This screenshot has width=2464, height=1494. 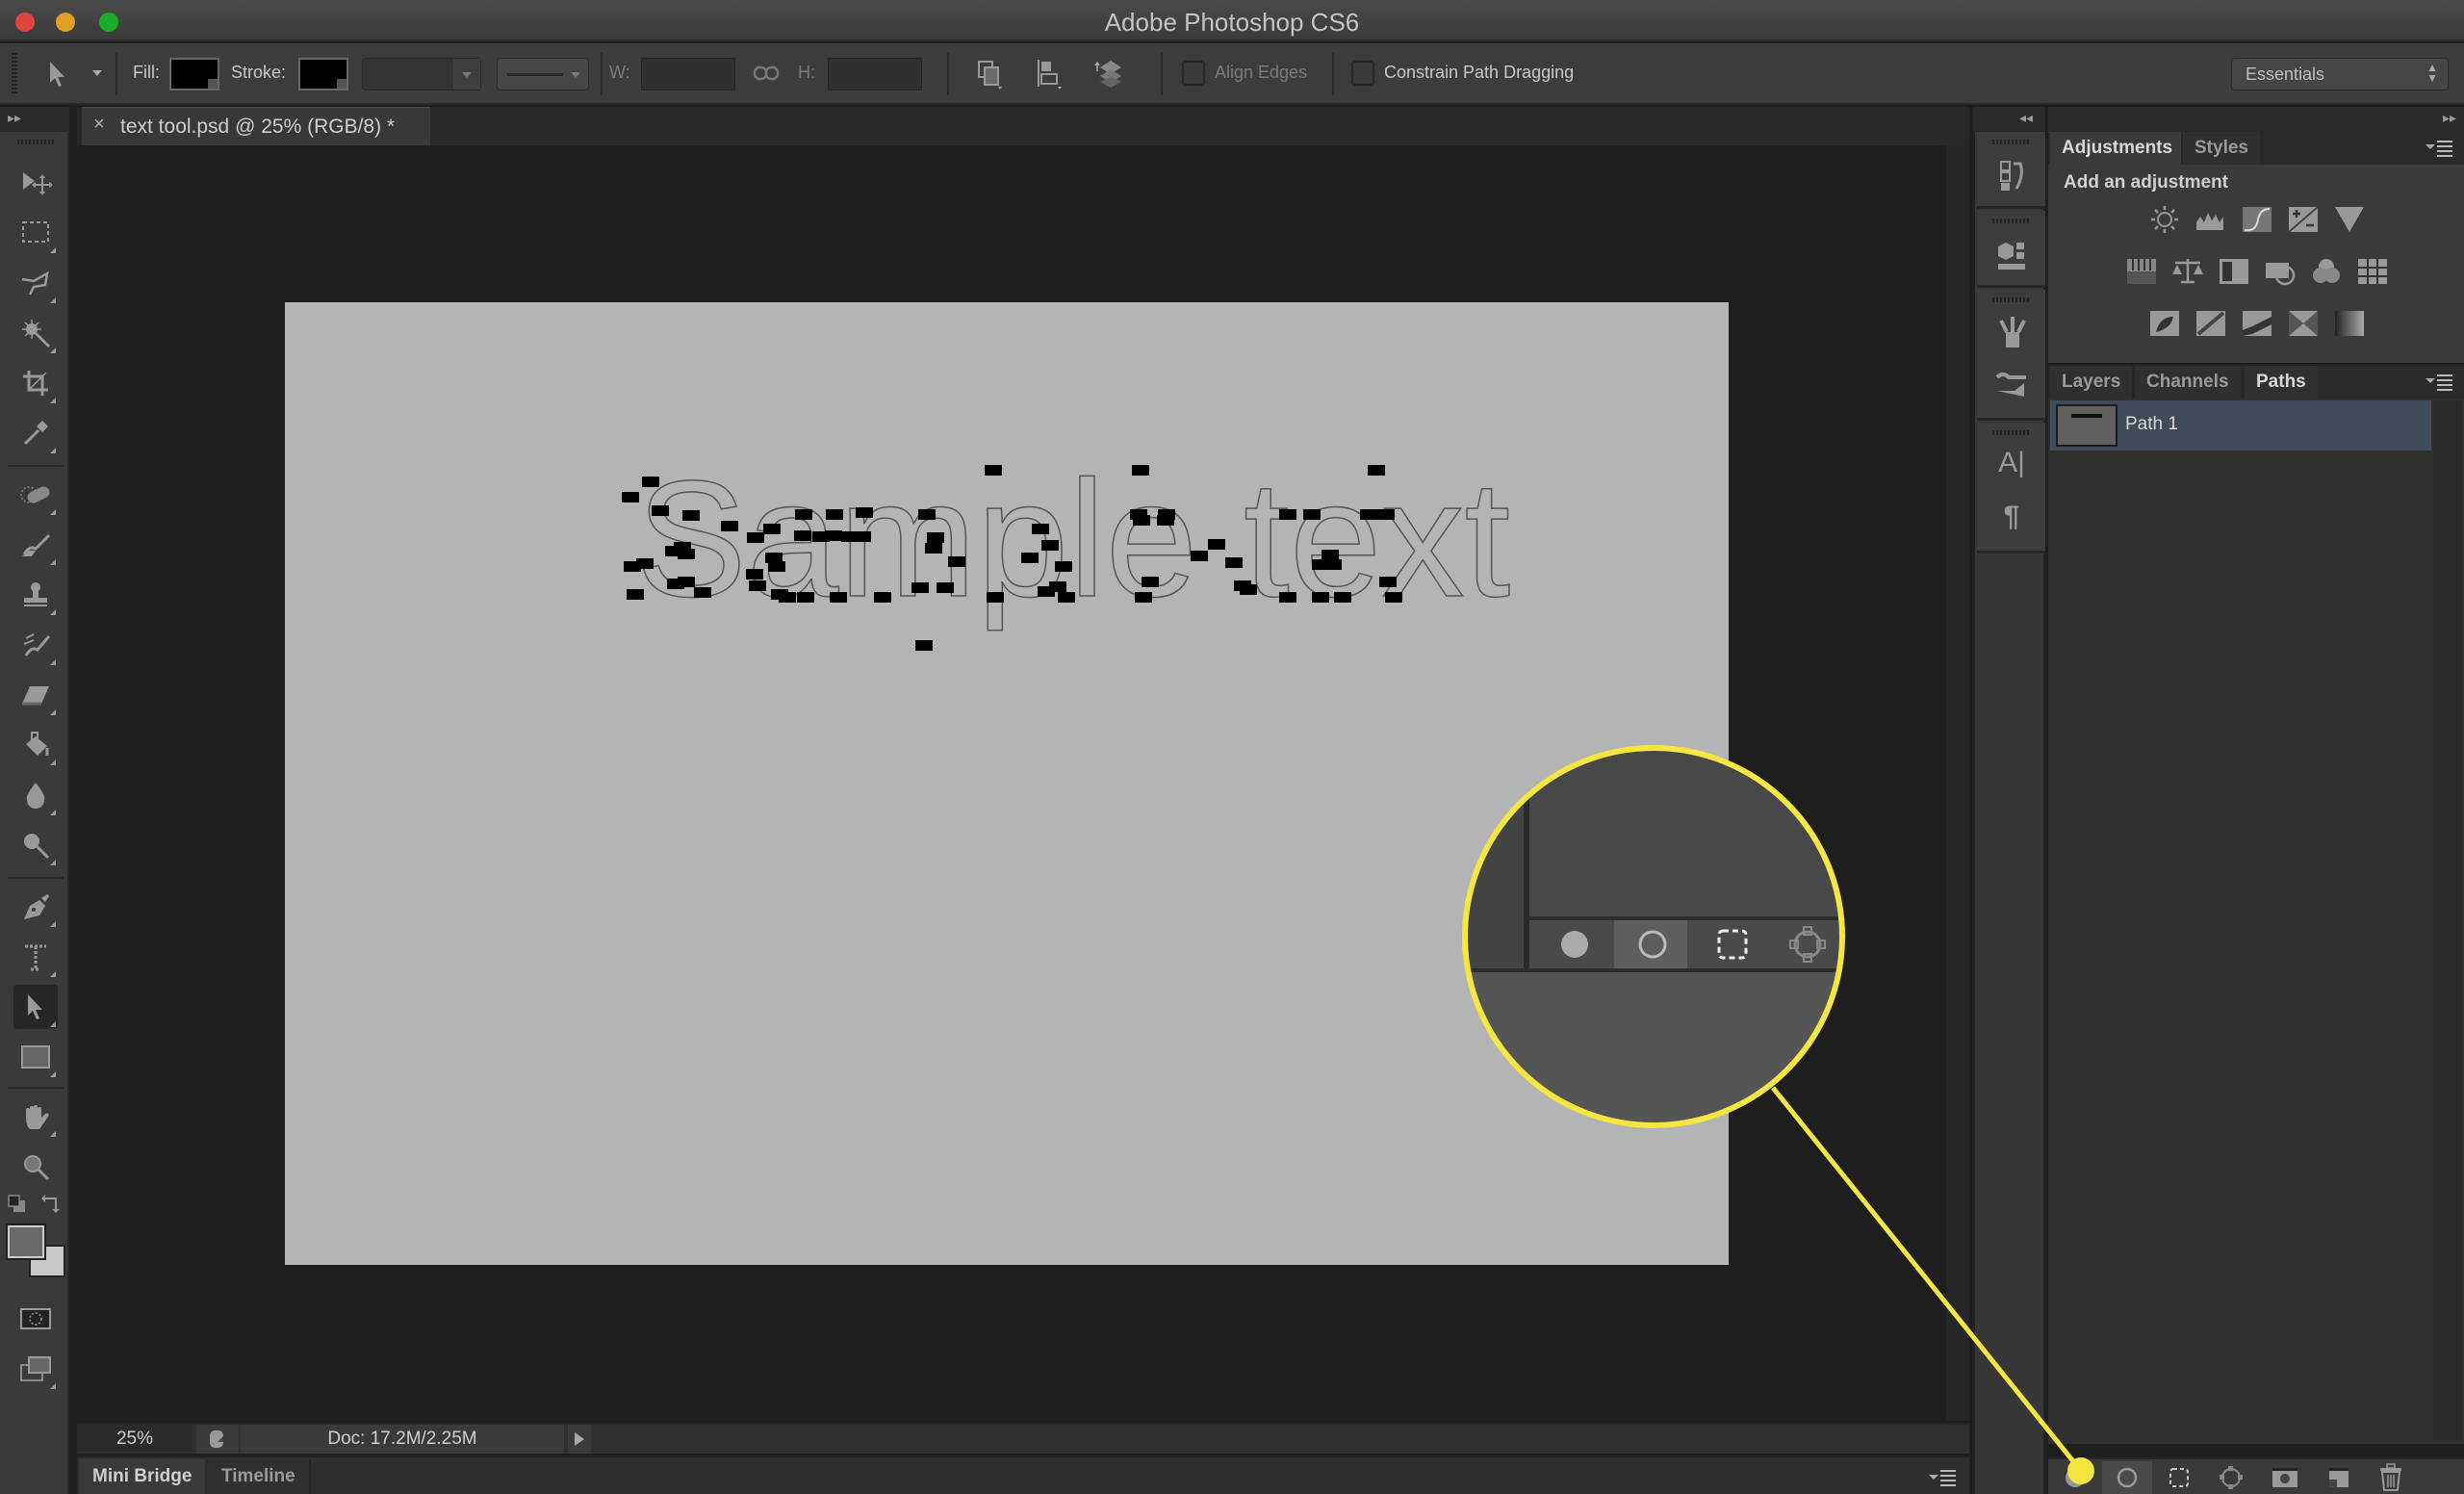 I want to click on paint-bucket-tool, so click(x=35, y=745).